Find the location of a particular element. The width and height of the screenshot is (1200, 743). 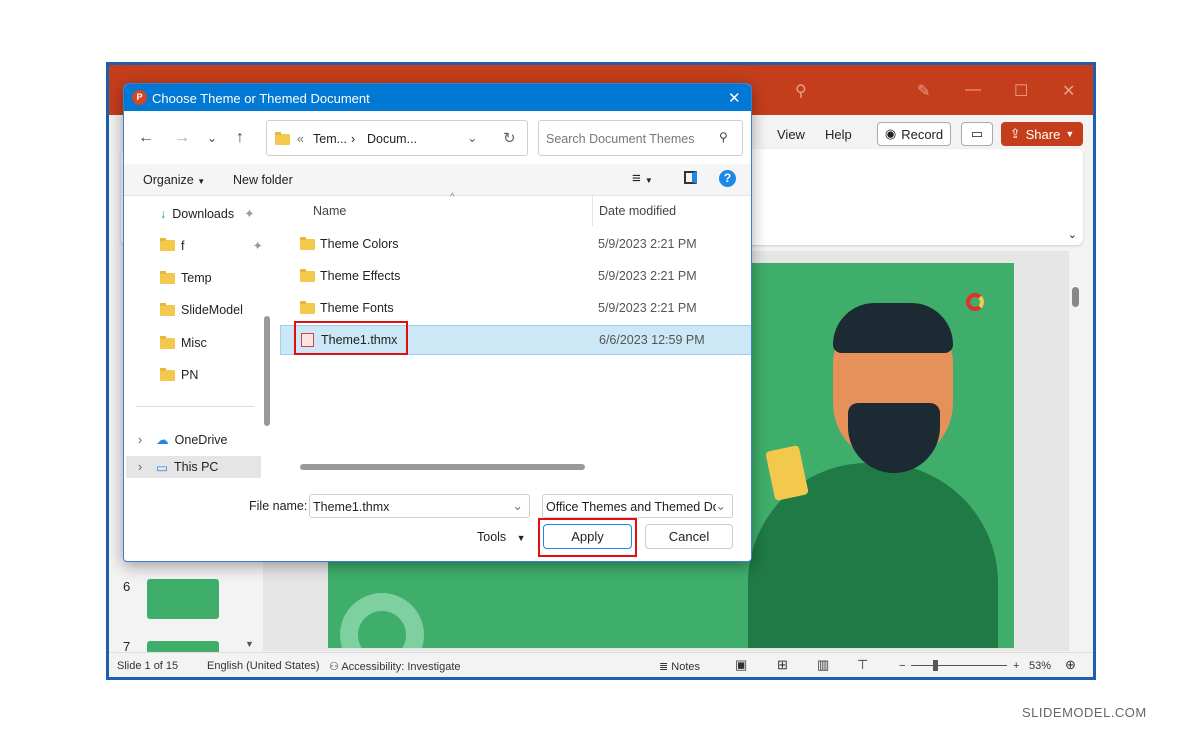

minimize-icon: — is located at coordinates (973, 90).